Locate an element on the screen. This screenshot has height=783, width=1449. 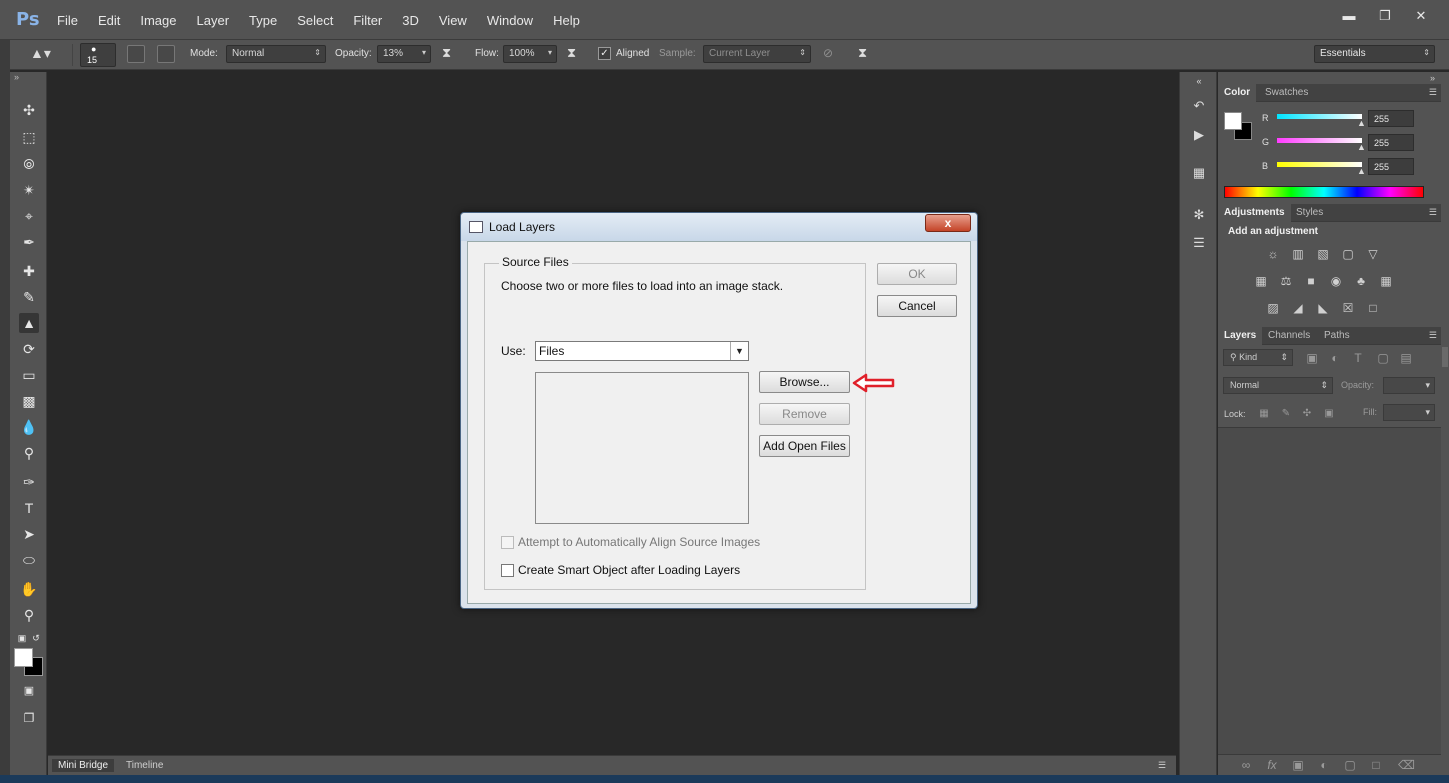
tool-preset-icon: ▲▾ is located at coordinates (47, 55).